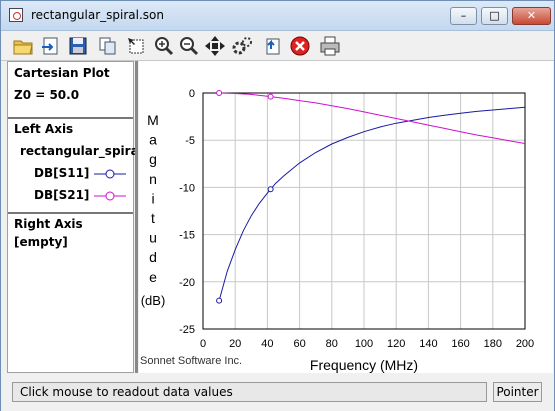 The width and height of the screenshot is (555, 411). Describe the element at coordinates (136, 46) in the screenshot. I see `select-icon` at that location.